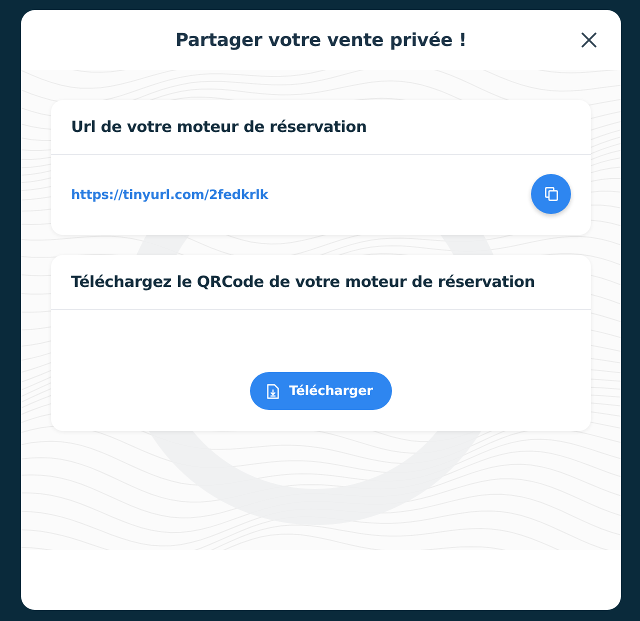 The image size is (640, 621). Describe the element at coordinates (169, 195) in the screenshot. I see `url-link: https://tinyurl.com/2fedkrlk` at that location.